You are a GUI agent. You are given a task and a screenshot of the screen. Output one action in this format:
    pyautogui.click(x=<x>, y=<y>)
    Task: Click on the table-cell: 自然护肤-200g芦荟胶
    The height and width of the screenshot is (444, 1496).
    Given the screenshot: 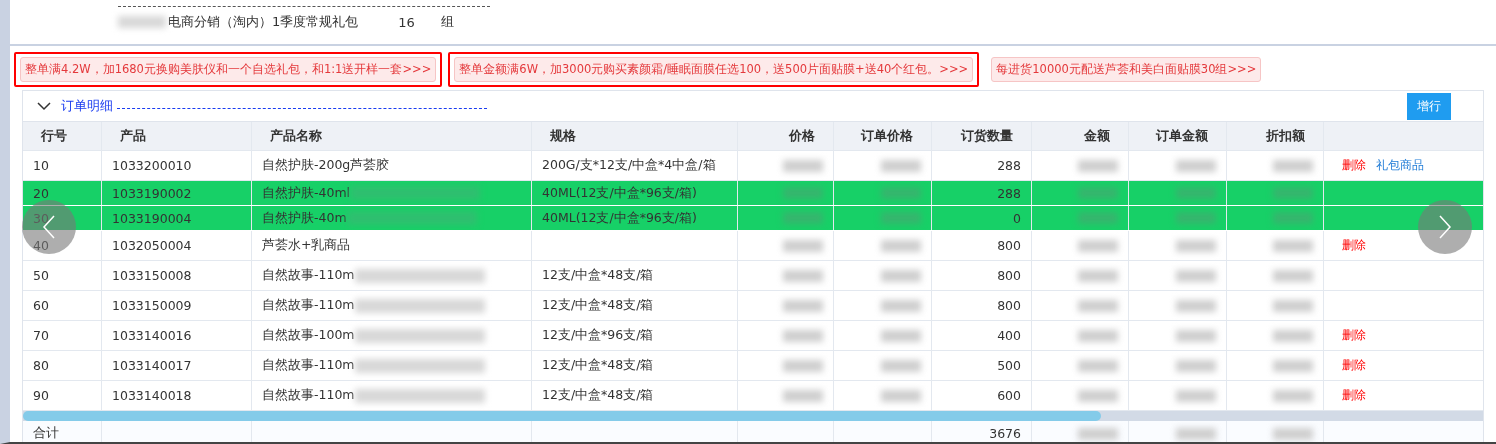 What is the action you would take?
    pyautogui.click(x=326, y=165)
    